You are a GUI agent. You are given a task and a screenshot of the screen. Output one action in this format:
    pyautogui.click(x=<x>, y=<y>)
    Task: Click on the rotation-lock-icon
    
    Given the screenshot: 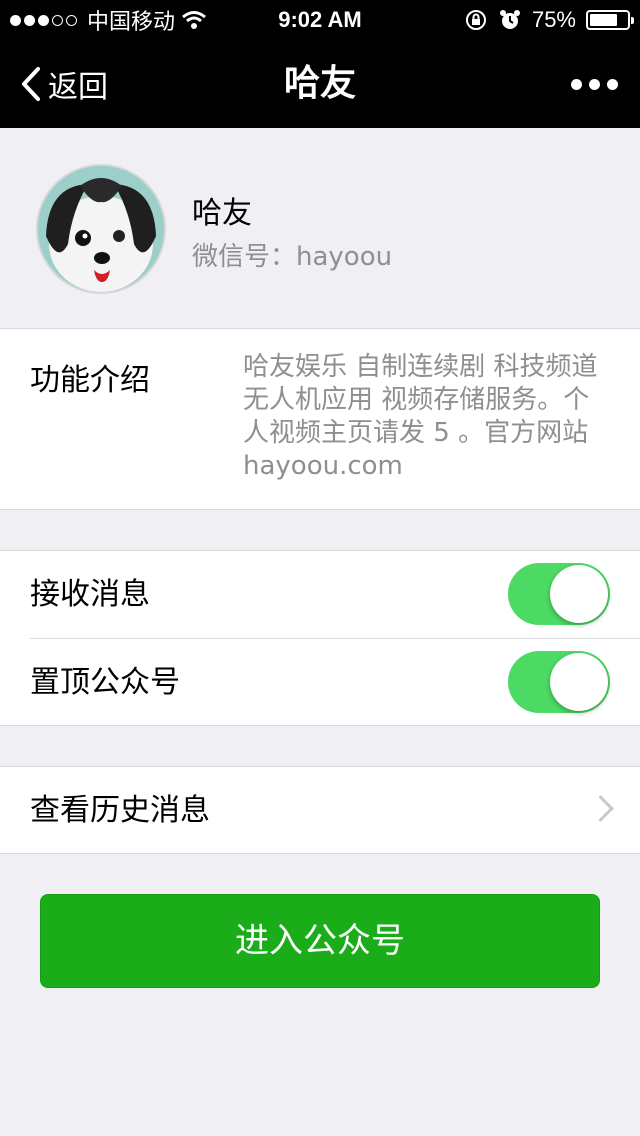 What is the action you would take?
    pyautogui.click(x=475, y=20)
    